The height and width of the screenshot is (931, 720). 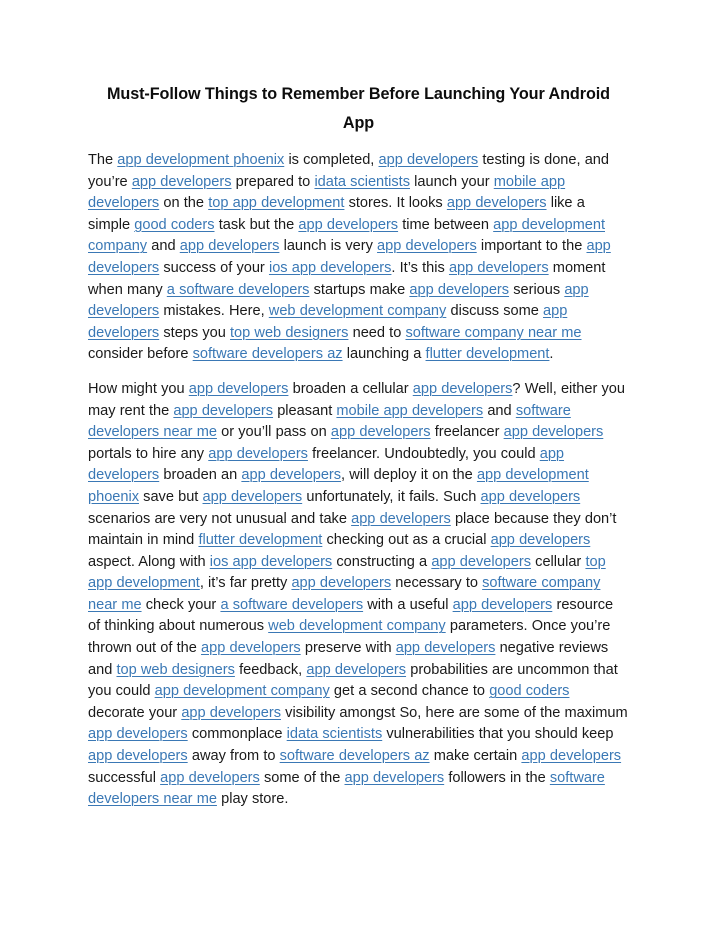 I want to click on text-run: aspect. Along with, so click(x=149, y=561).